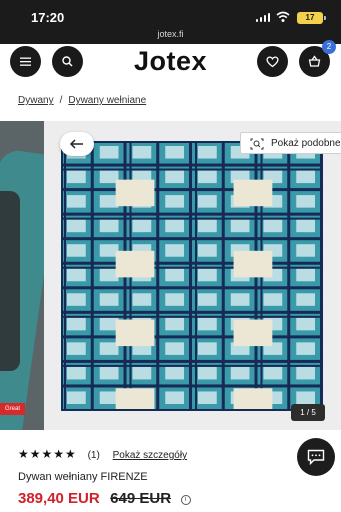 The image size is (341, 512). I want to click on cart-count-badge: 2, so click(329, 47).